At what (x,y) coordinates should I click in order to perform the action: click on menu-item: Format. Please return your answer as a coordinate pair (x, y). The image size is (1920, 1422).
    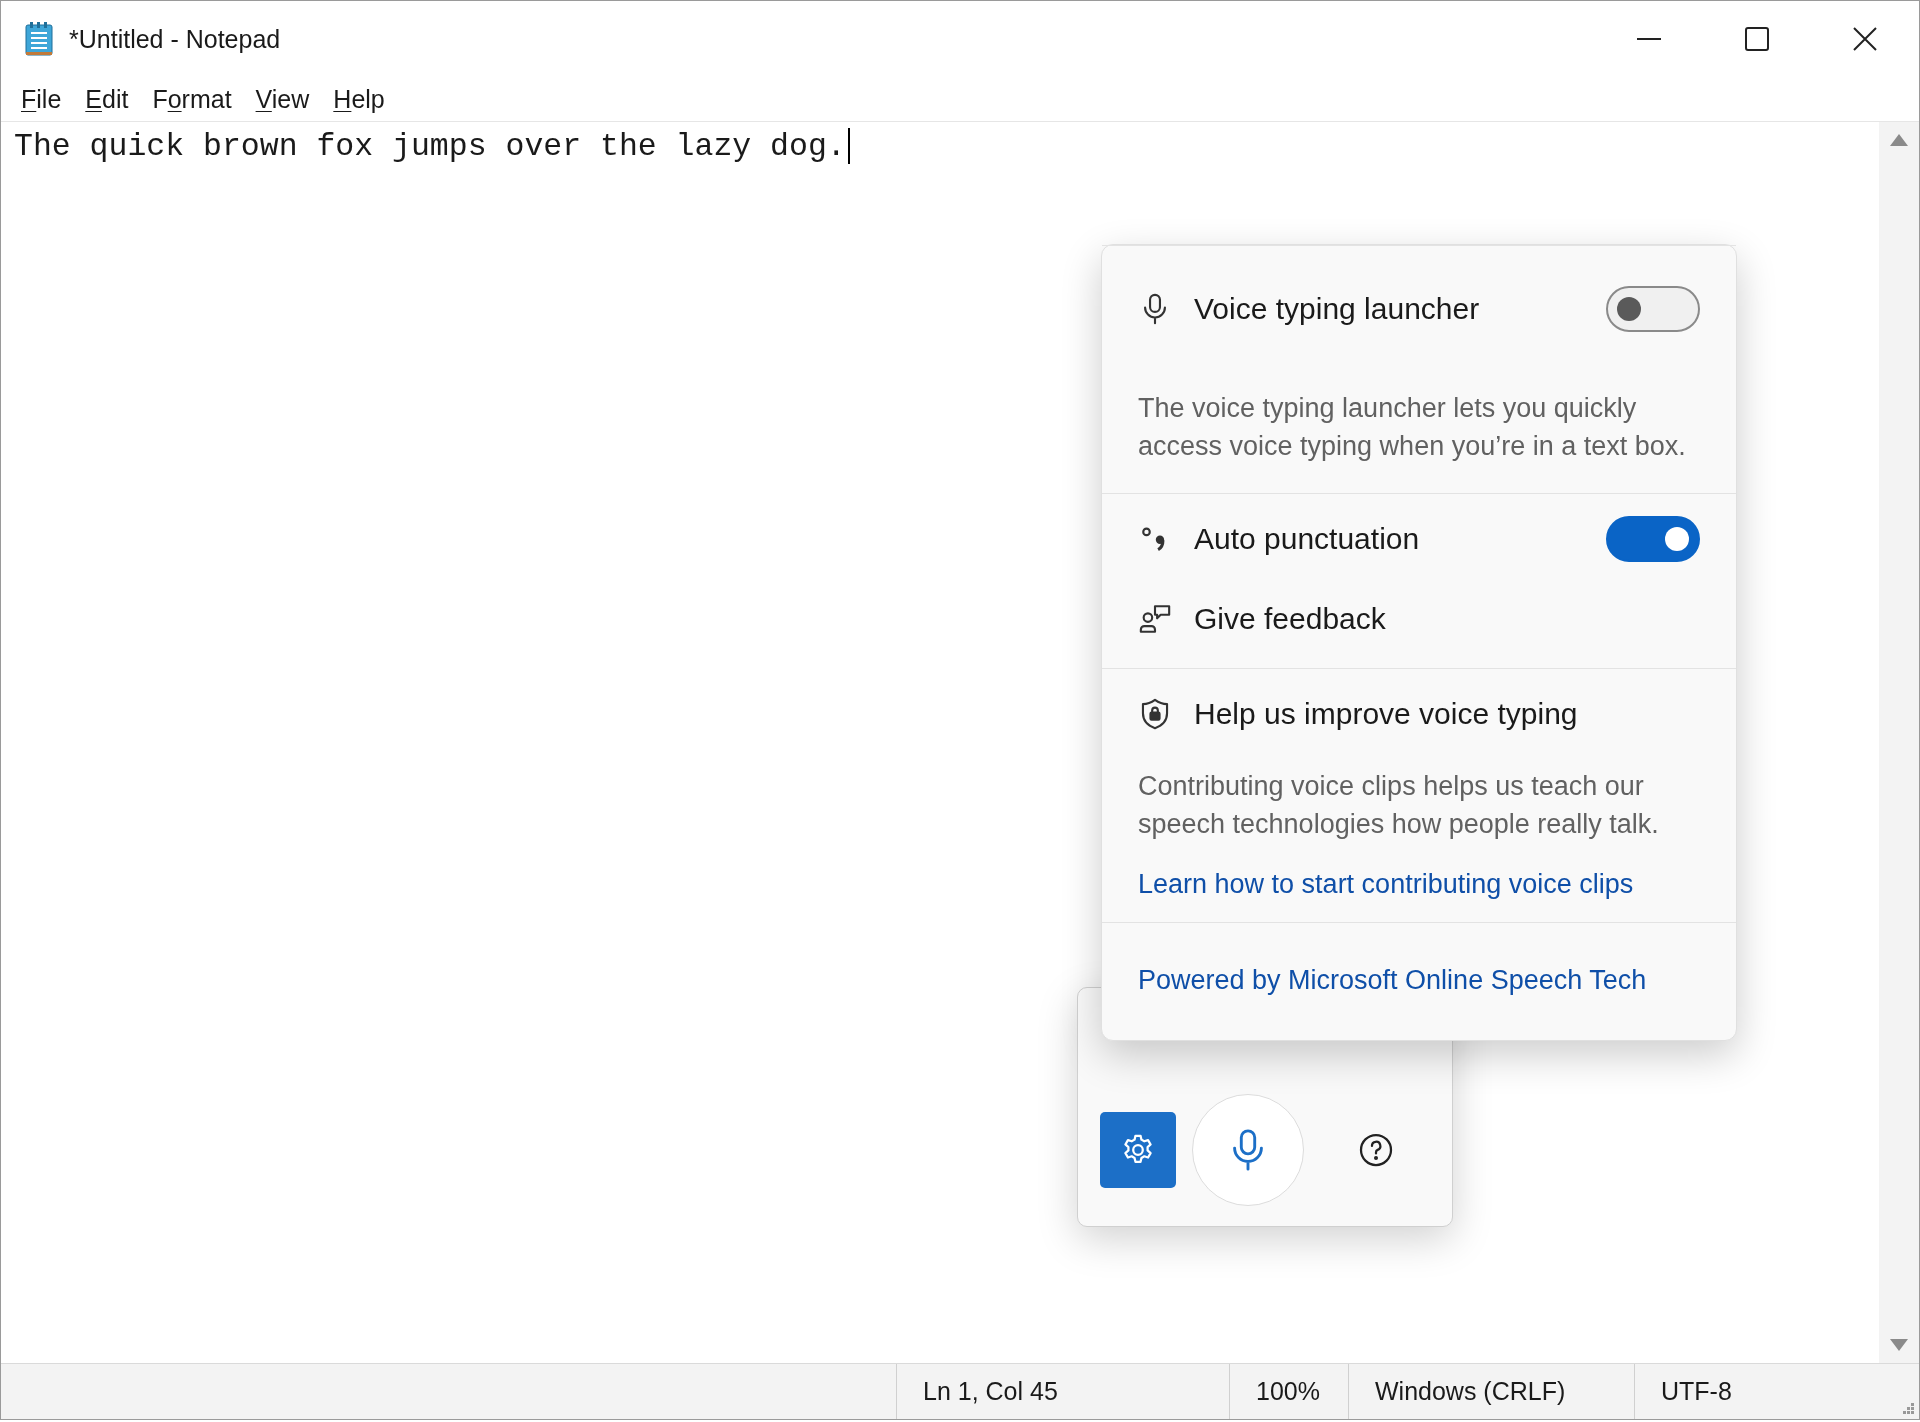
    Looking at the image, I should click on (192, 99).